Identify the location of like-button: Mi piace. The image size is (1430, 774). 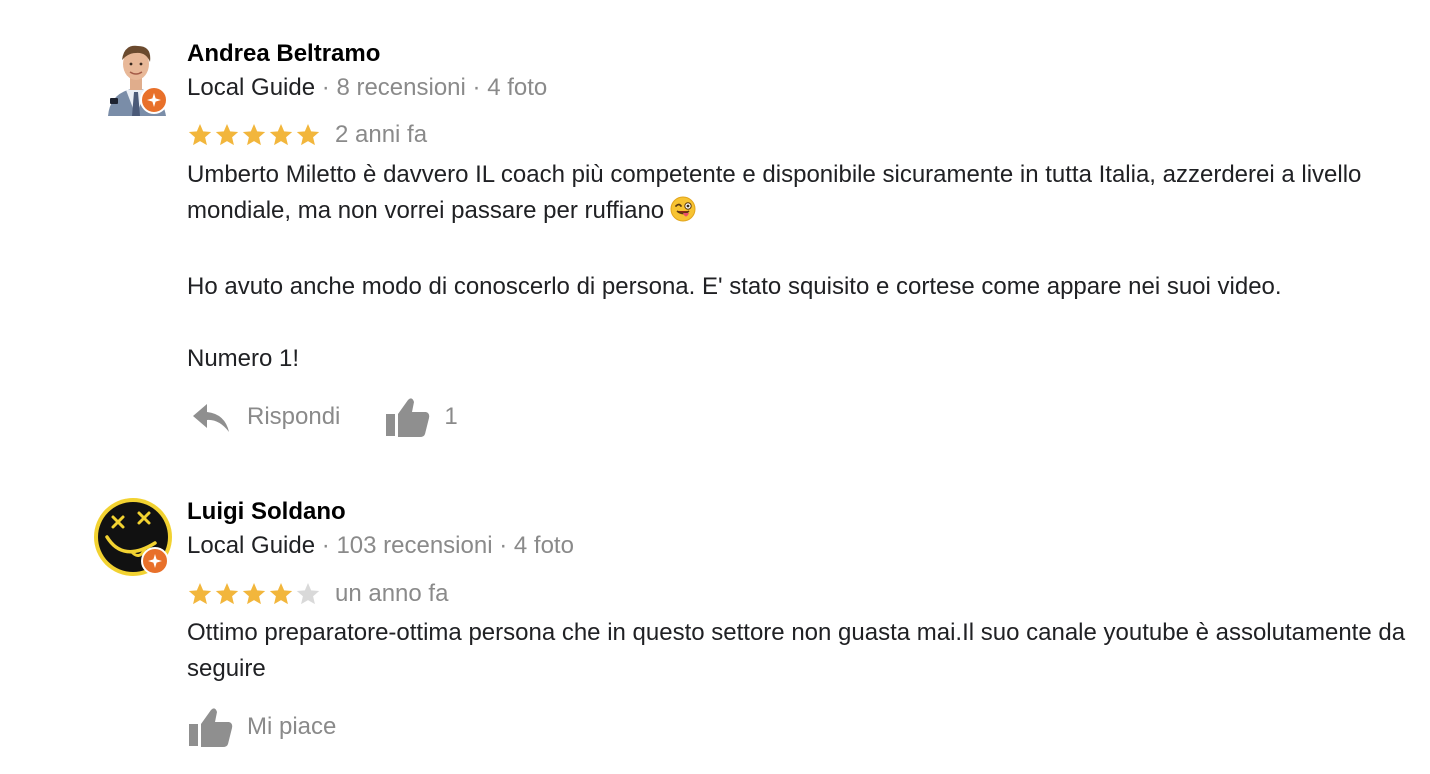
(261, 727).